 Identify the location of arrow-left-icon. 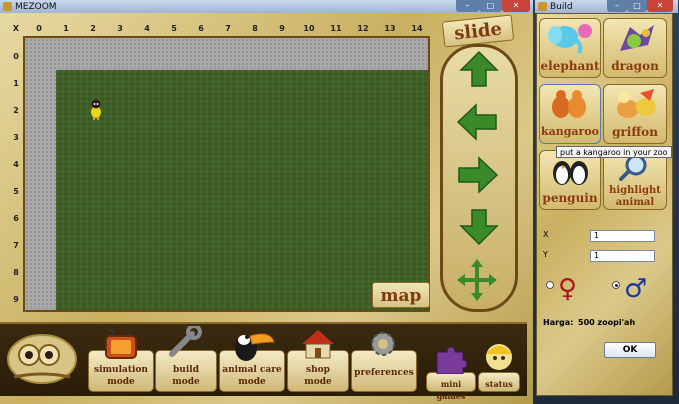
(476, 122).